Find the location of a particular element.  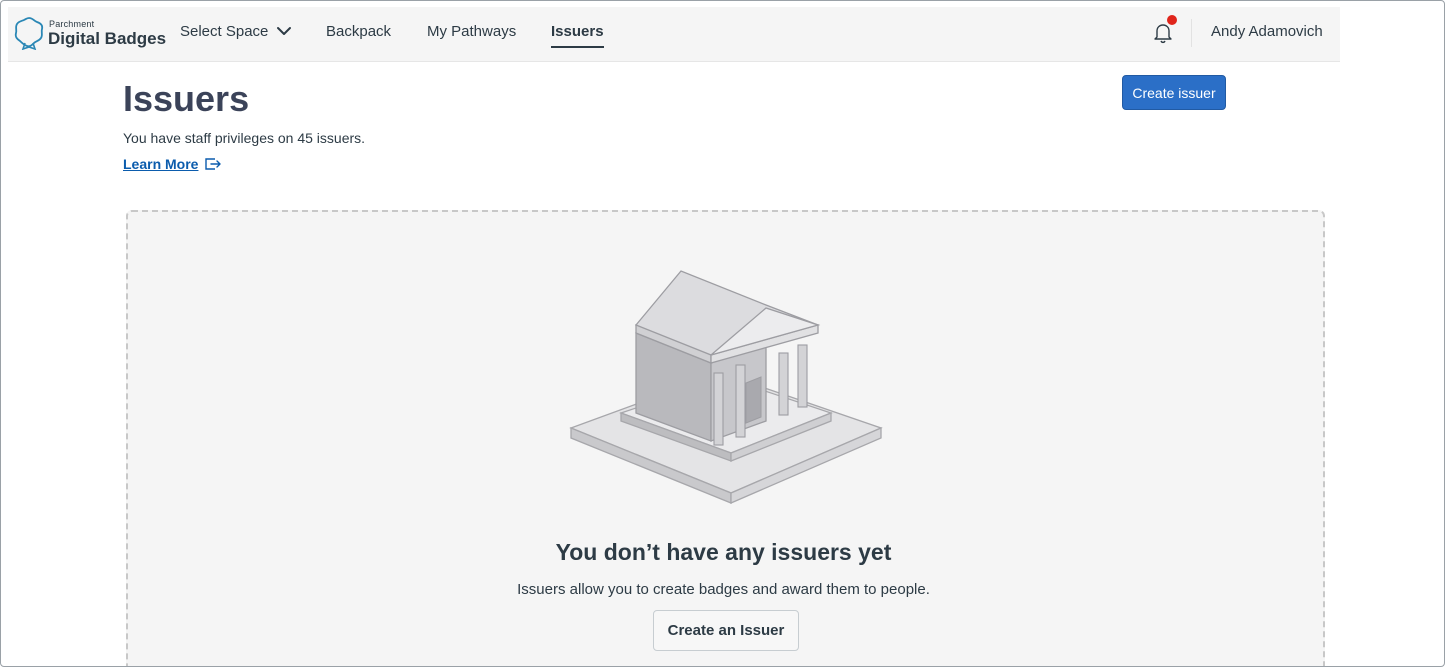

logo-small-text: Parchment is located at coordinates (72, 24).